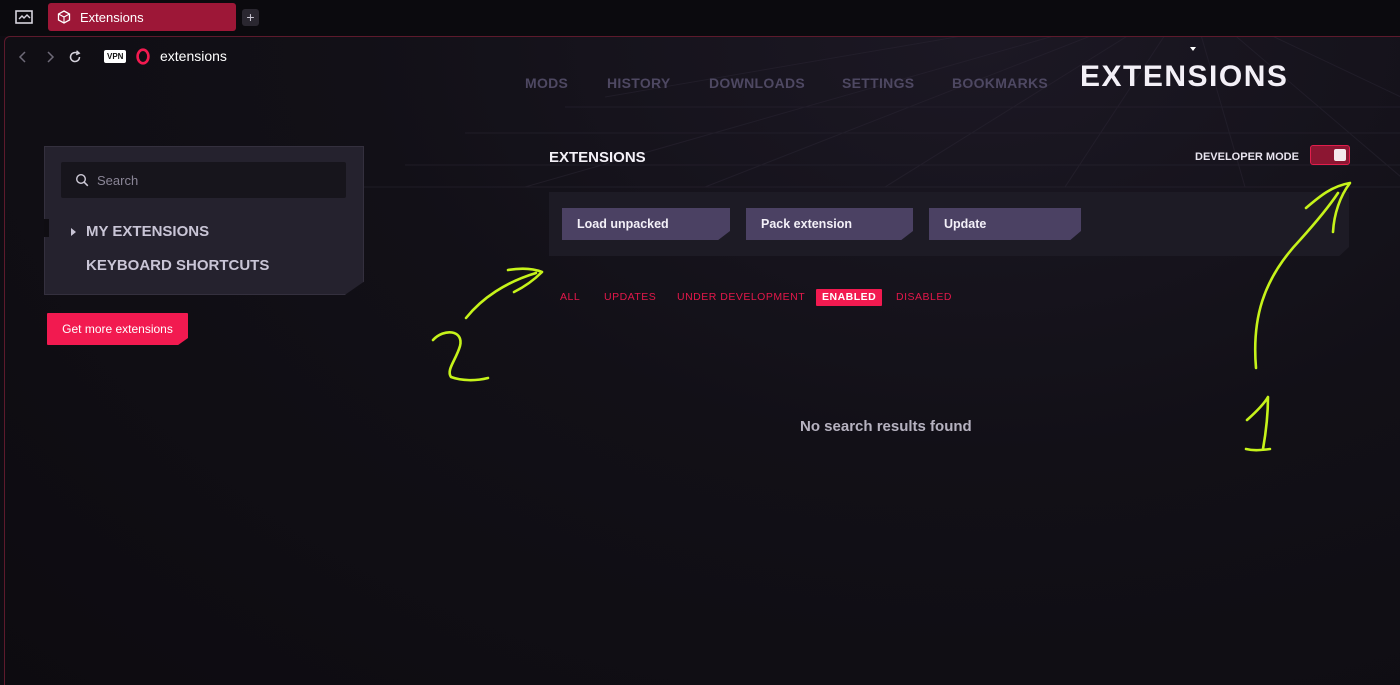 The height and width of the screenshot is (685, 1400). What do you see at coordinates (115, 56) in the screenshot?
I see `vpn-badge: VPN` at bounding box center [115, 56].